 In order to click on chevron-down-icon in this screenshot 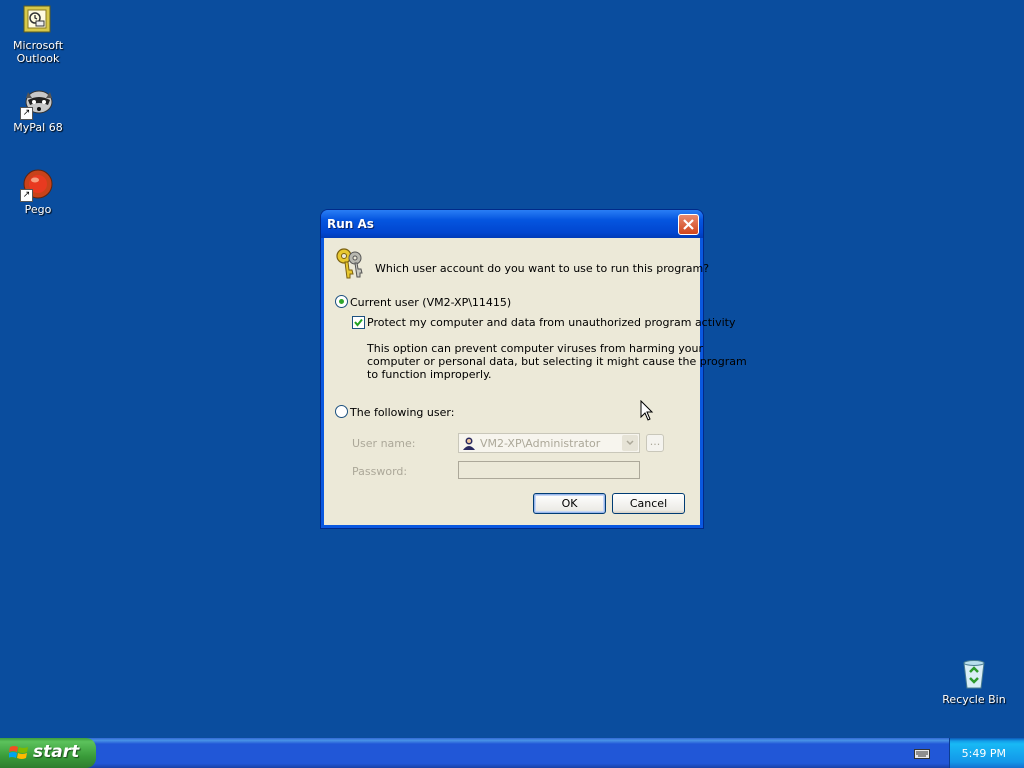, I will do `click(630, 443)`.